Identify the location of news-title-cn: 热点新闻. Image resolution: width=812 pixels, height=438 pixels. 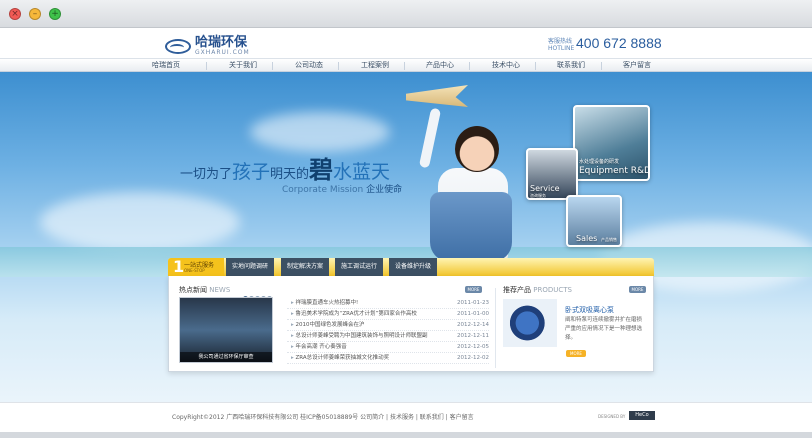
(193, 290).